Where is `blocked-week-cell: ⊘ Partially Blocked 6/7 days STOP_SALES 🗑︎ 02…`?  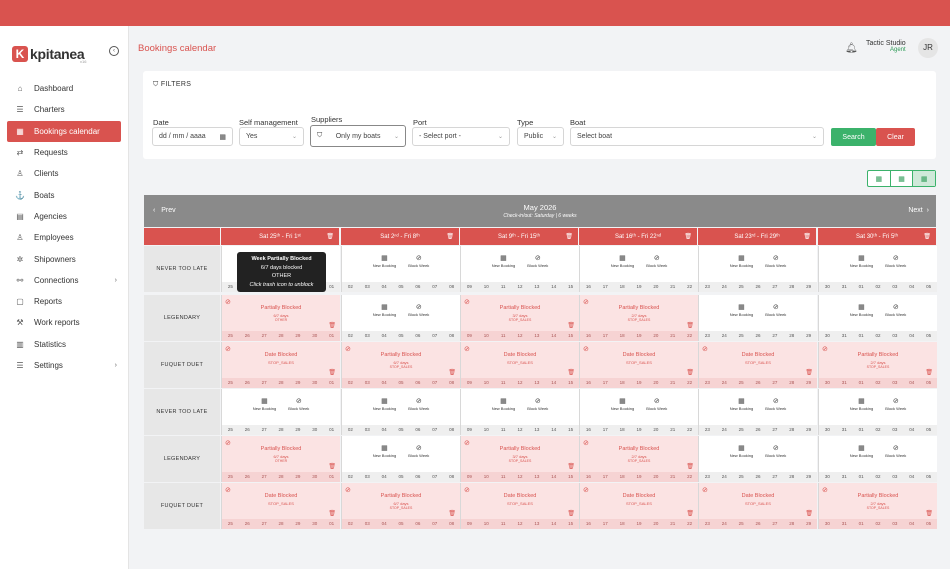
blocked-week-cell: ⊘ Partially Blocked 6/7 days STOP_SALES 🗑︎ 02… is located at coordinates (400, 506).